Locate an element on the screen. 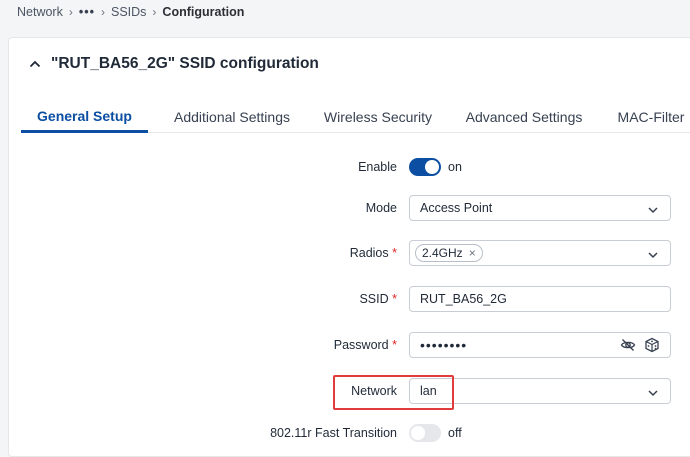  tab-additional-settings: Additional Settings is located at coordinates (232, 117).